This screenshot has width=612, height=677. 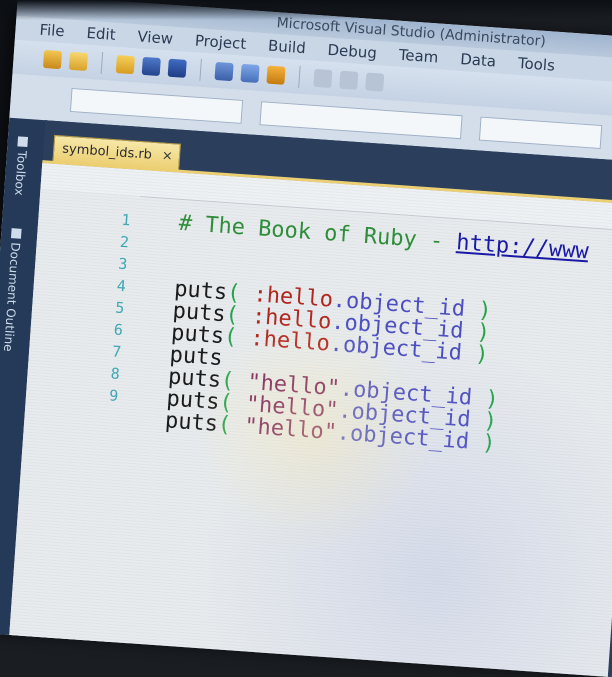 I want to click on find-icon, so click(x=224, y=71).